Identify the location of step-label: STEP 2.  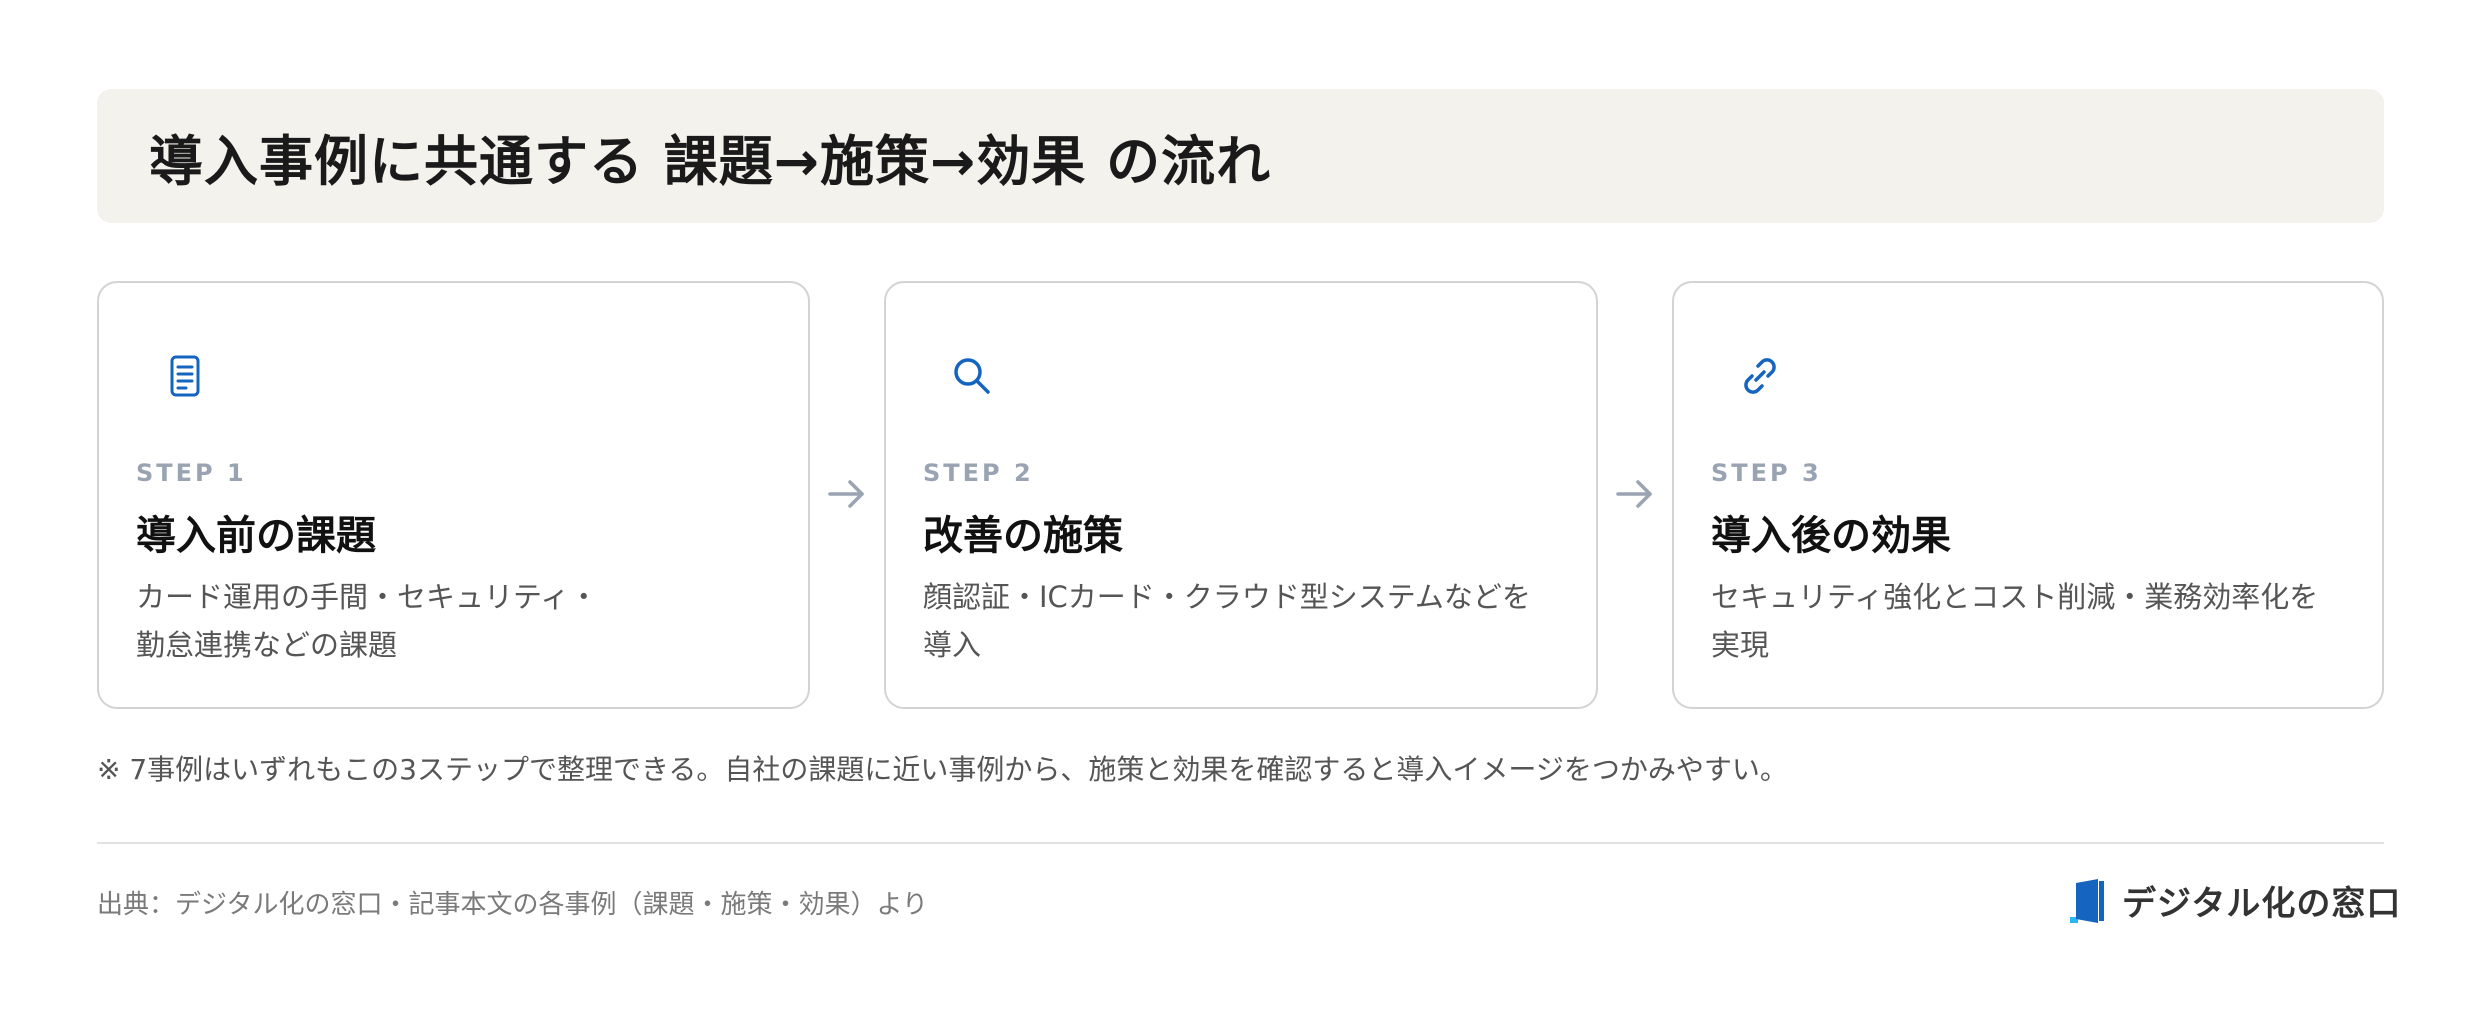
(978, 473).